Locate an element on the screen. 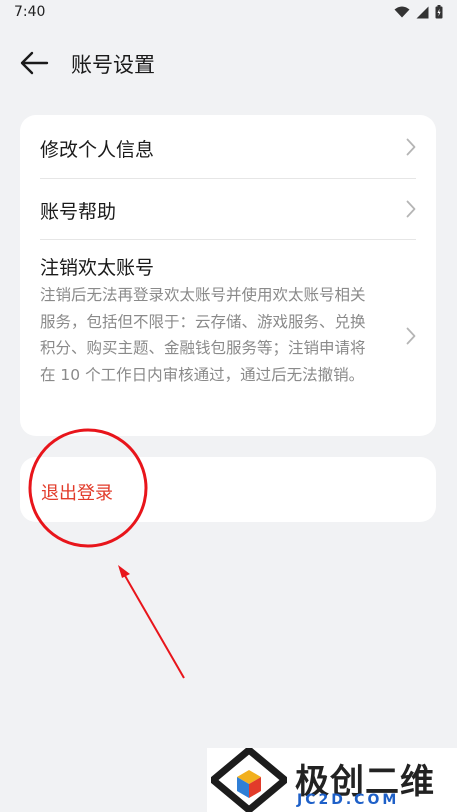  app-bar: 账号设置 is located at coordinates (228, 63).